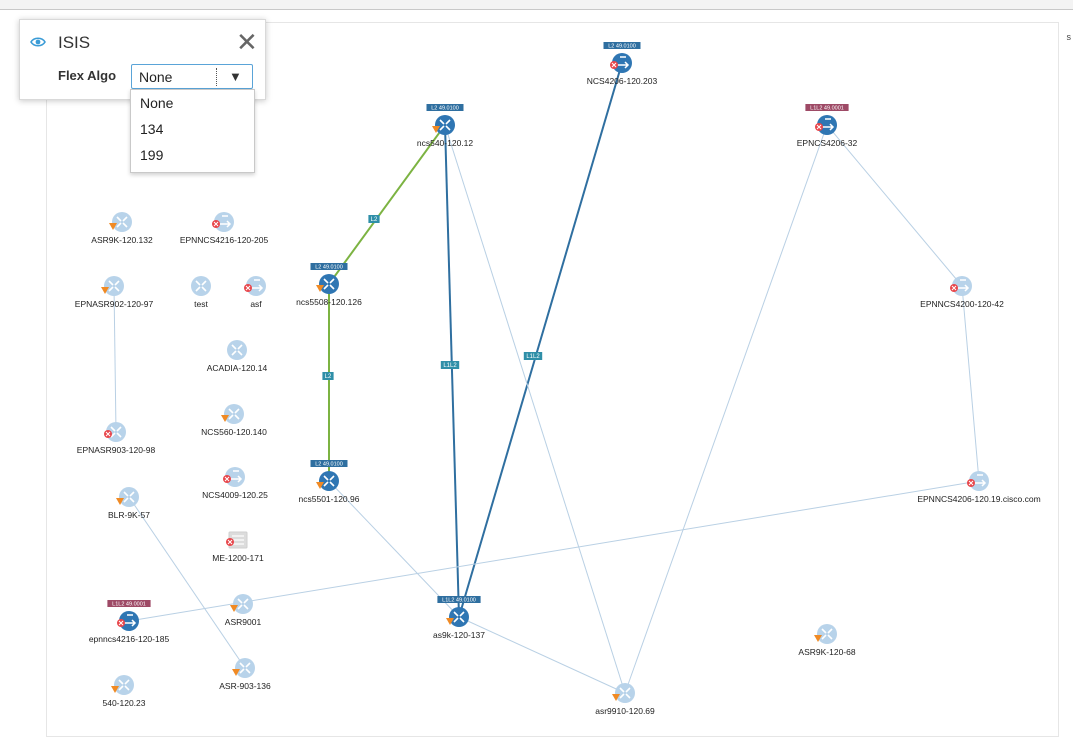 The height and width of the screenshot is (742, 1073). What do you see at coordinates (255, 292) in the screenshot?
I see `device-node: asf` at bounding box center [255, 292].